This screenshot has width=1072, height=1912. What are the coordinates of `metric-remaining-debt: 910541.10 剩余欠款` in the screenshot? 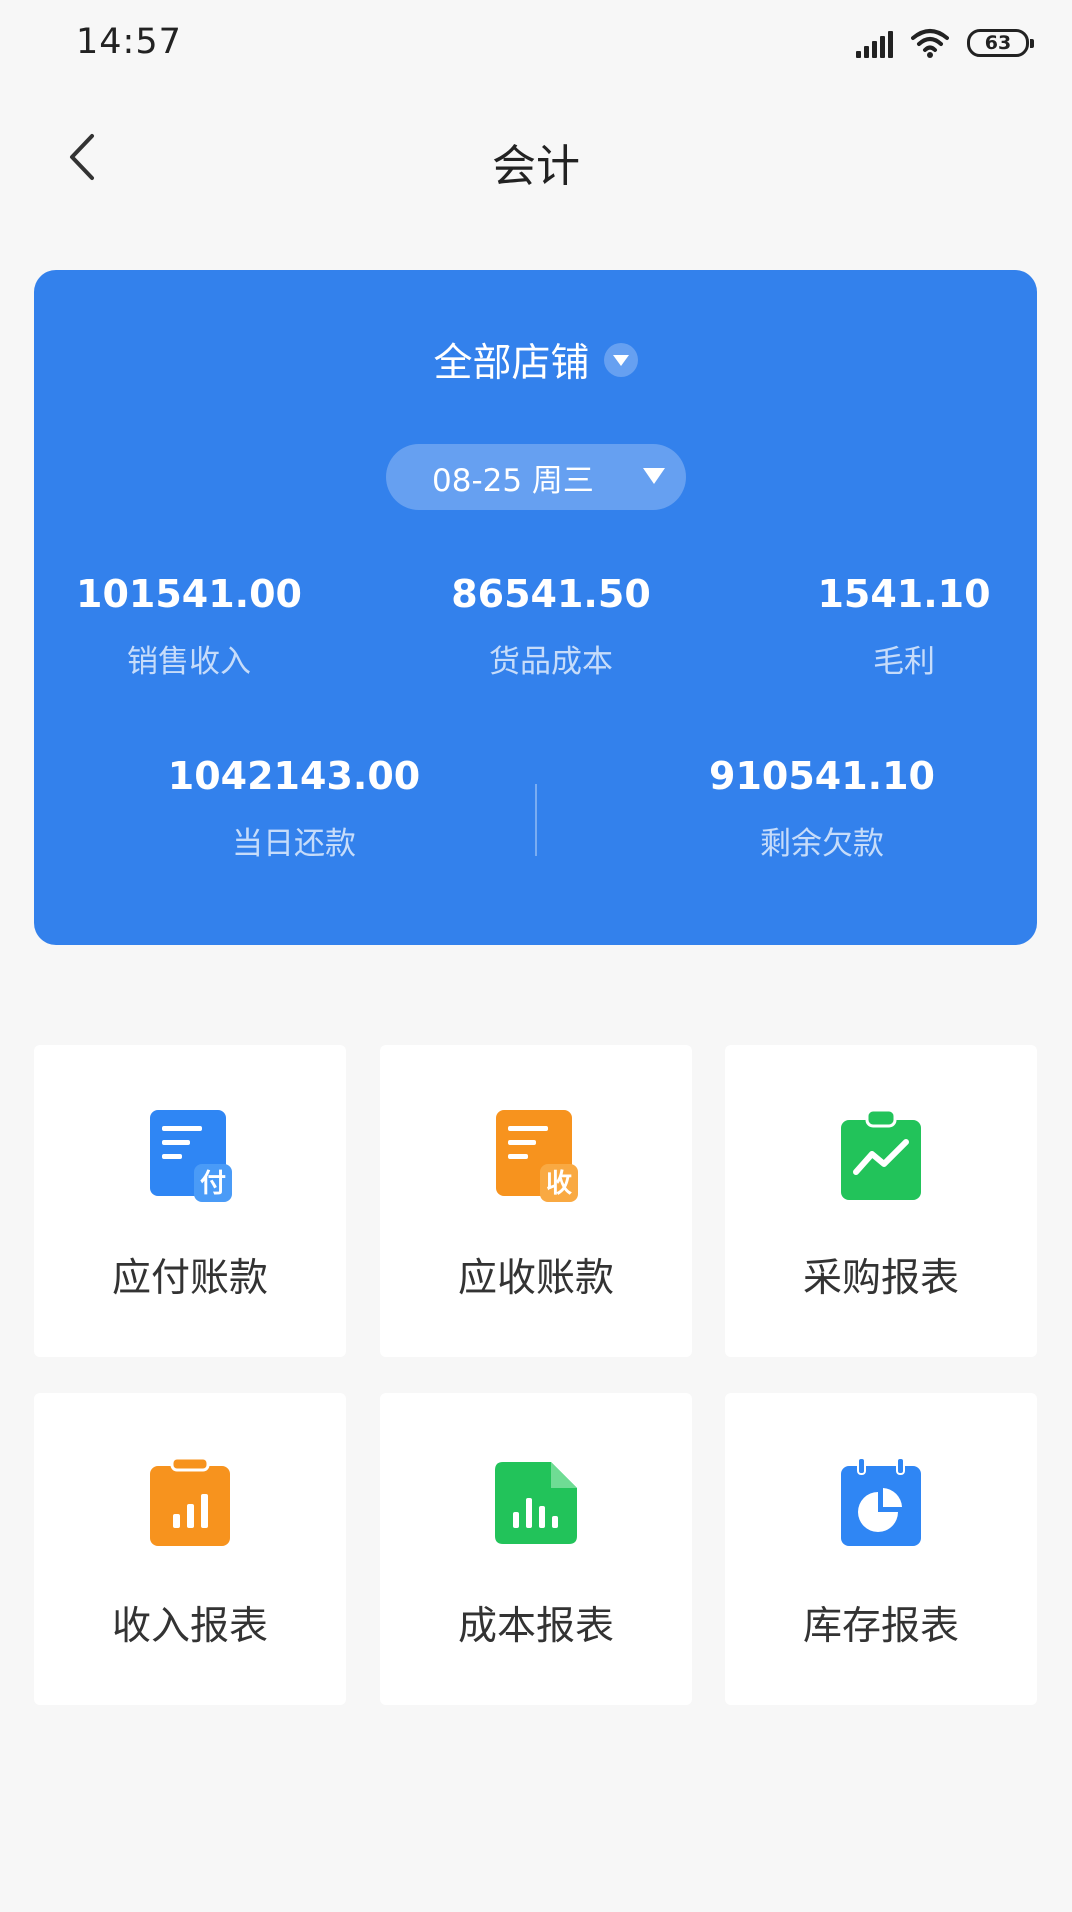 It's located at (822, 808).